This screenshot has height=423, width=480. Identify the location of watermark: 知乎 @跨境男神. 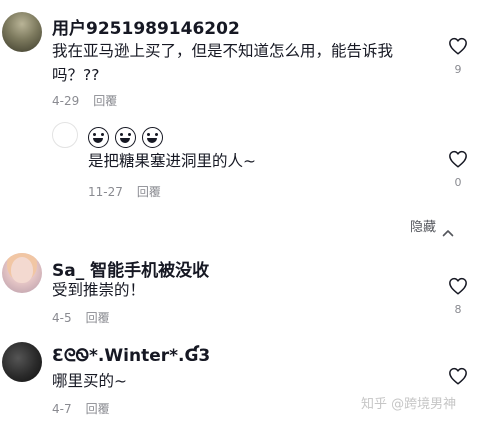
(409, 404).